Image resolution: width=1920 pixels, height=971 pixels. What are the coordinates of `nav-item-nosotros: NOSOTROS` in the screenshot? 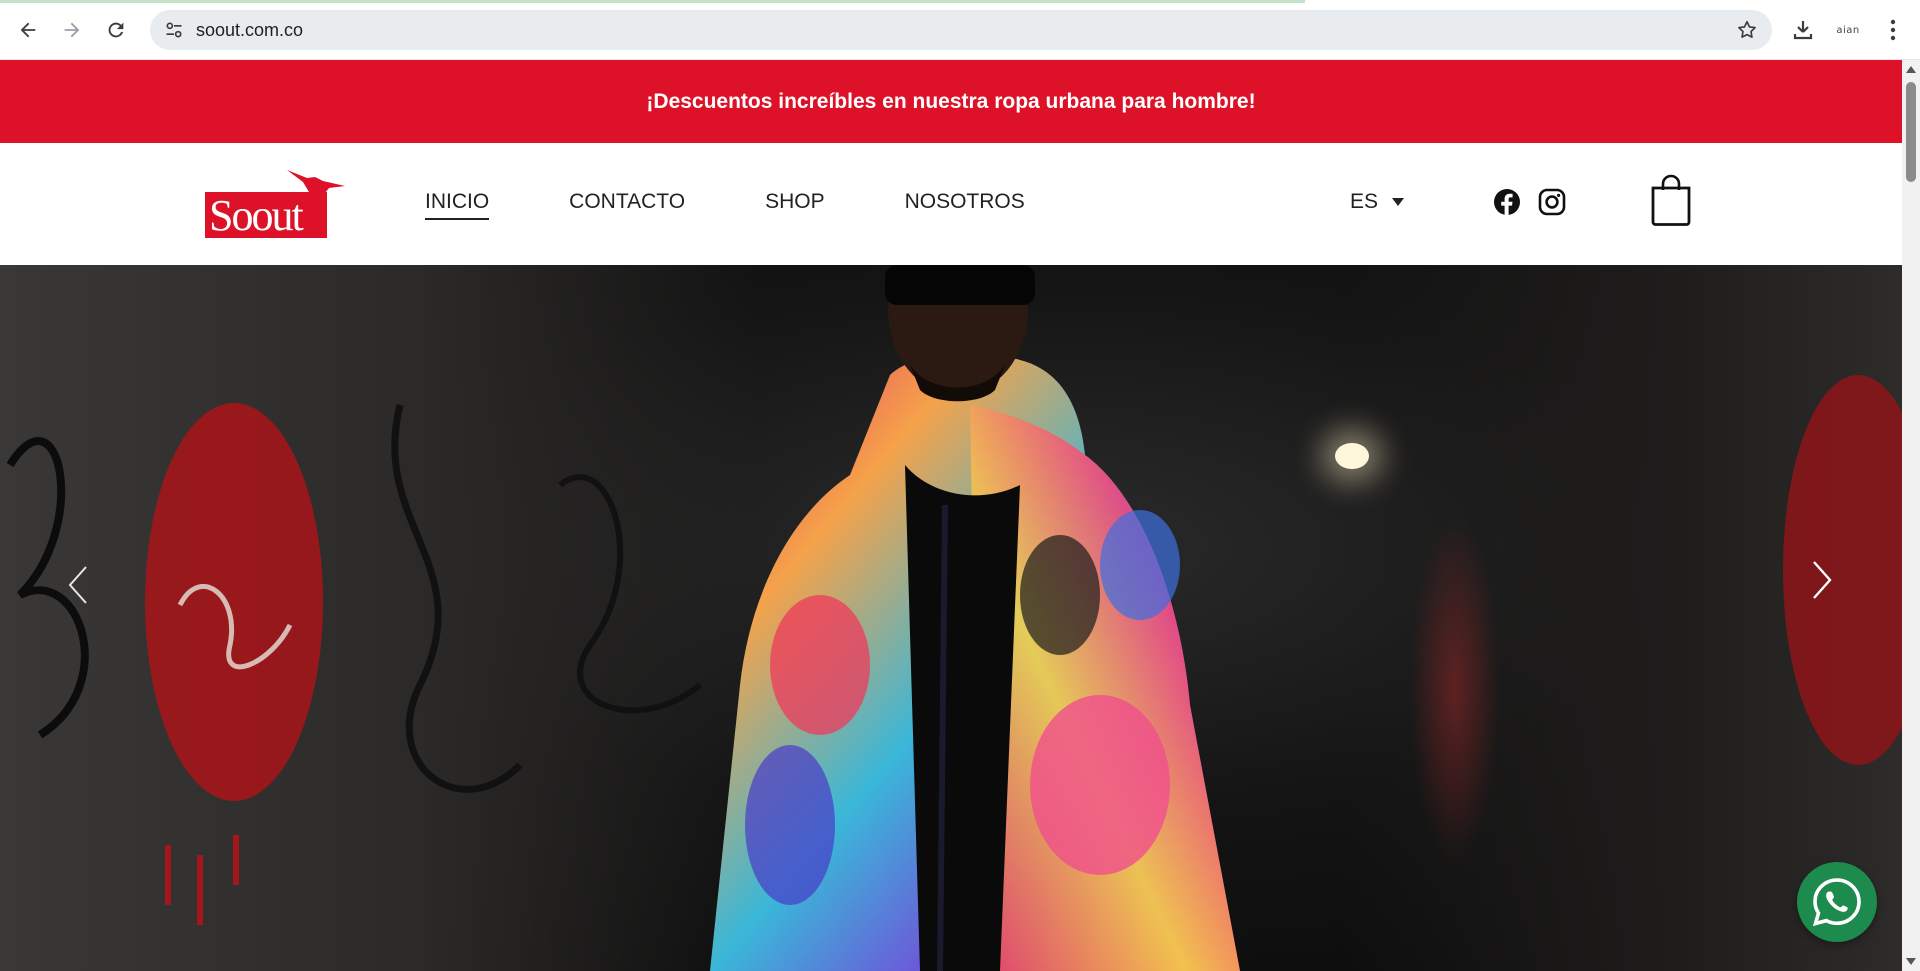 It's located at (965, 204).